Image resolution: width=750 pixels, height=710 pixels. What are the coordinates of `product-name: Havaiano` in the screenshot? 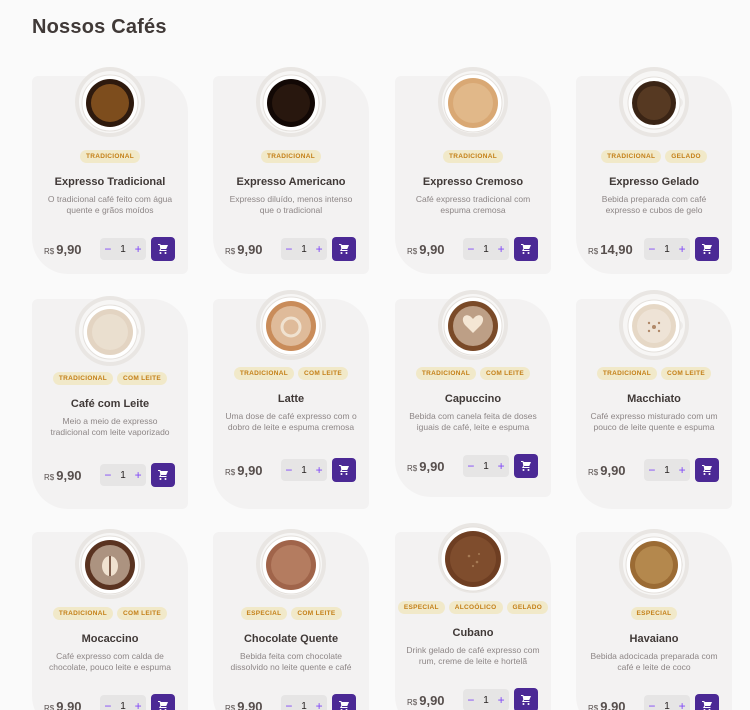 It's located at (654, 639).